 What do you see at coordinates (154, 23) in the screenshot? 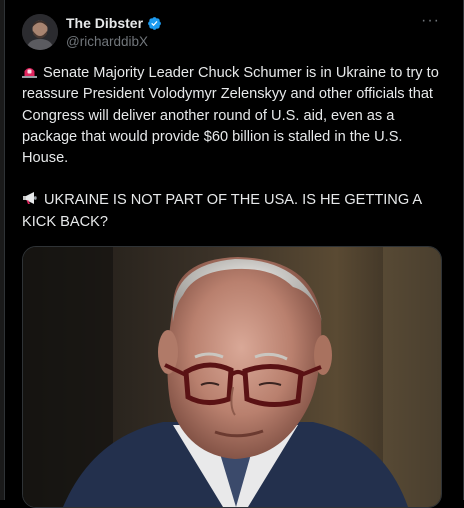
I see `verified-badge-icon` at bounding box center [154, 23].